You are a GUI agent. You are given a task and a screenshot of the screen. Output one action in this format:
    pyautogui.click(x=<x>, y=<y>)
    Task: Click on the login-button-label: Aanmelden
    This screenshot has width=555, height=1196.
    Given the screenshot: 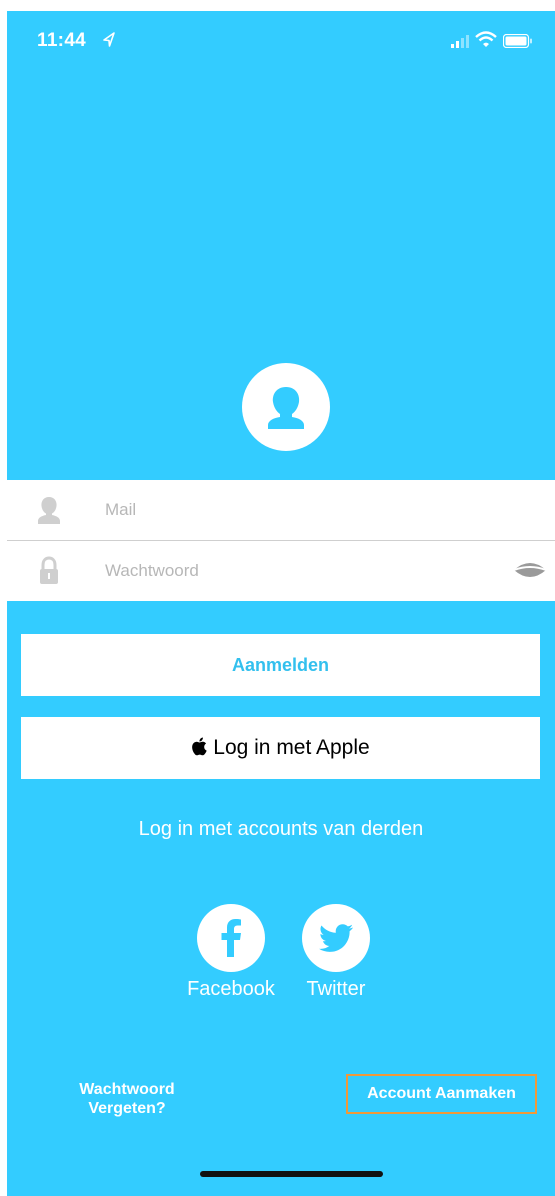 What is the action you would take?
    pyautogui.click(x=280, y=664)
    